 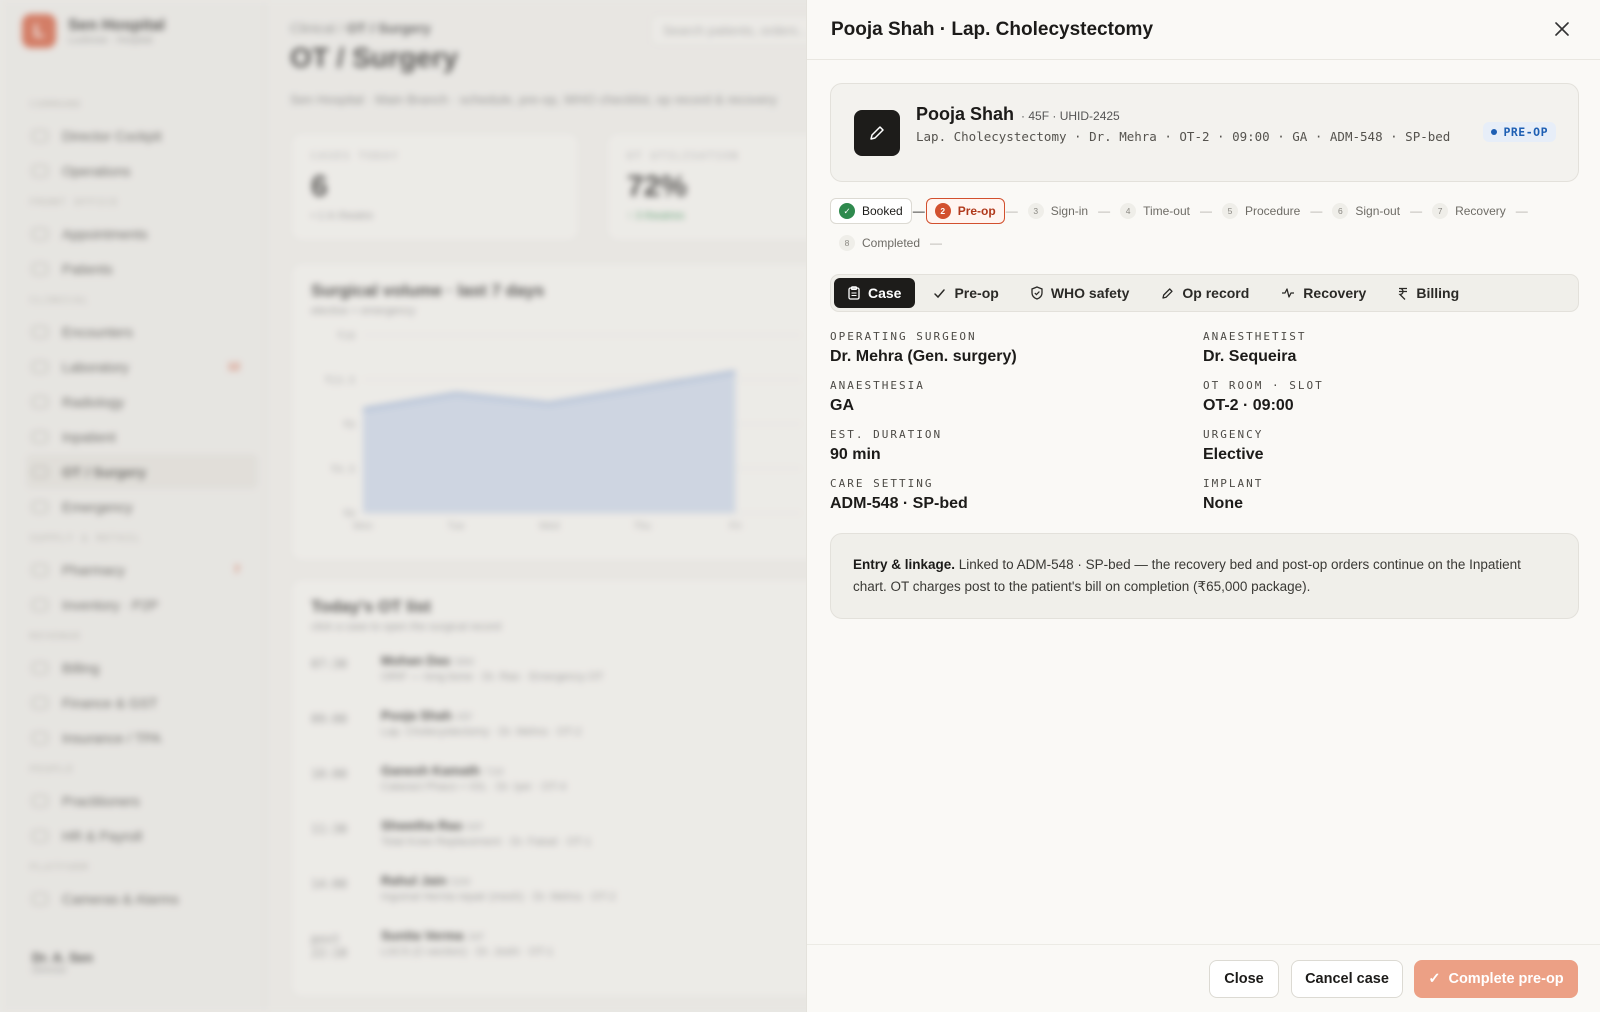 I want to click on complete-pre-op-label: Complete pre-op, so click(x=1506, y=979).